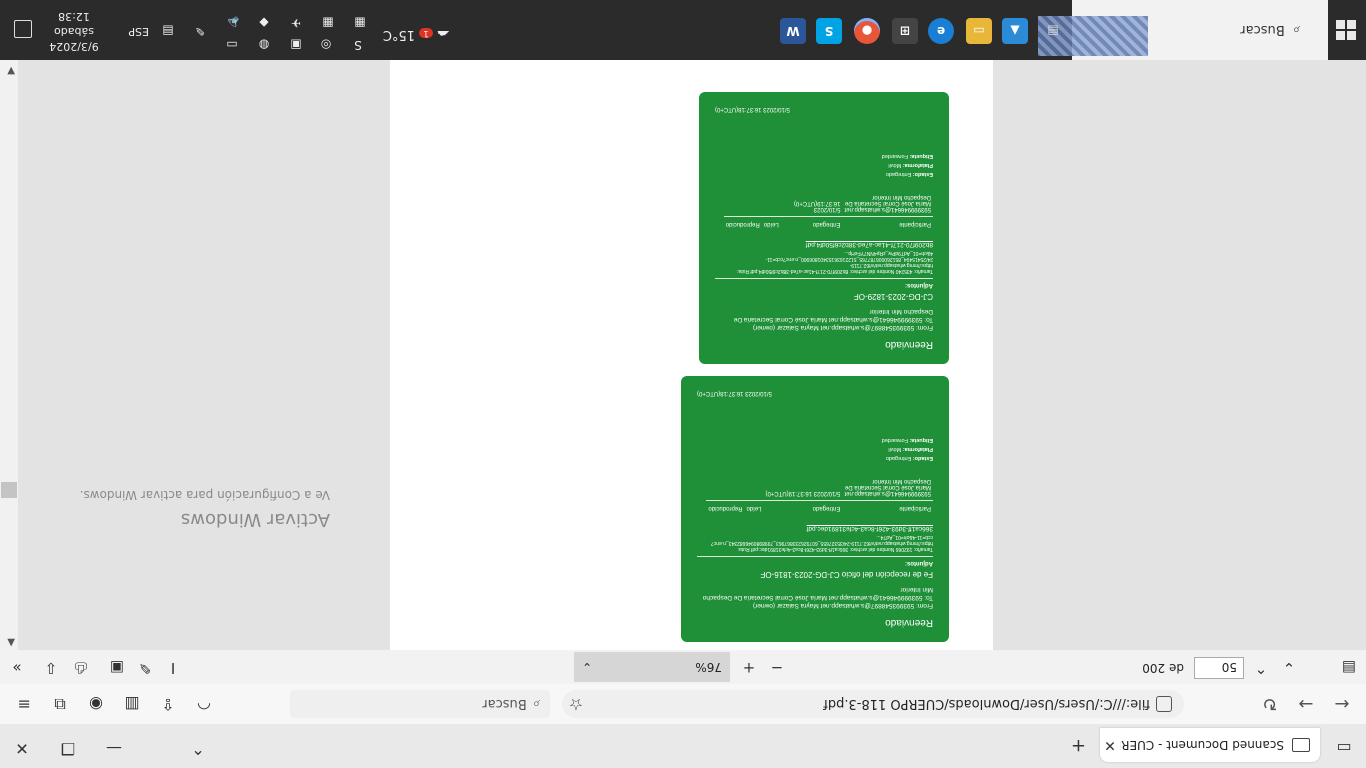 This screenshot has width=1366, height=768. Describe the element at coordinates (815, 528) in the screenshot. I see `file-link: 366ca1ff-3d93-426f-8ca3-4cfe31891dec.pdf` at that location.